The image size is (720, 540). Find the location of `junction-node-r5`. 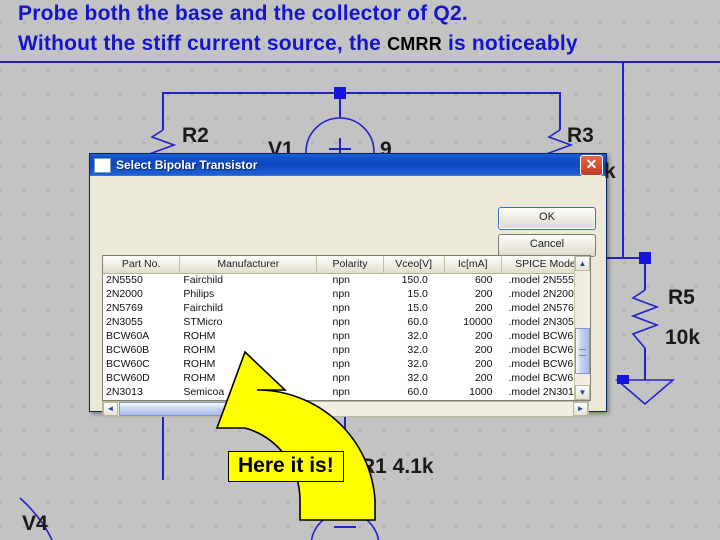

junction-node-r5 is located at coordinates (645, 258).